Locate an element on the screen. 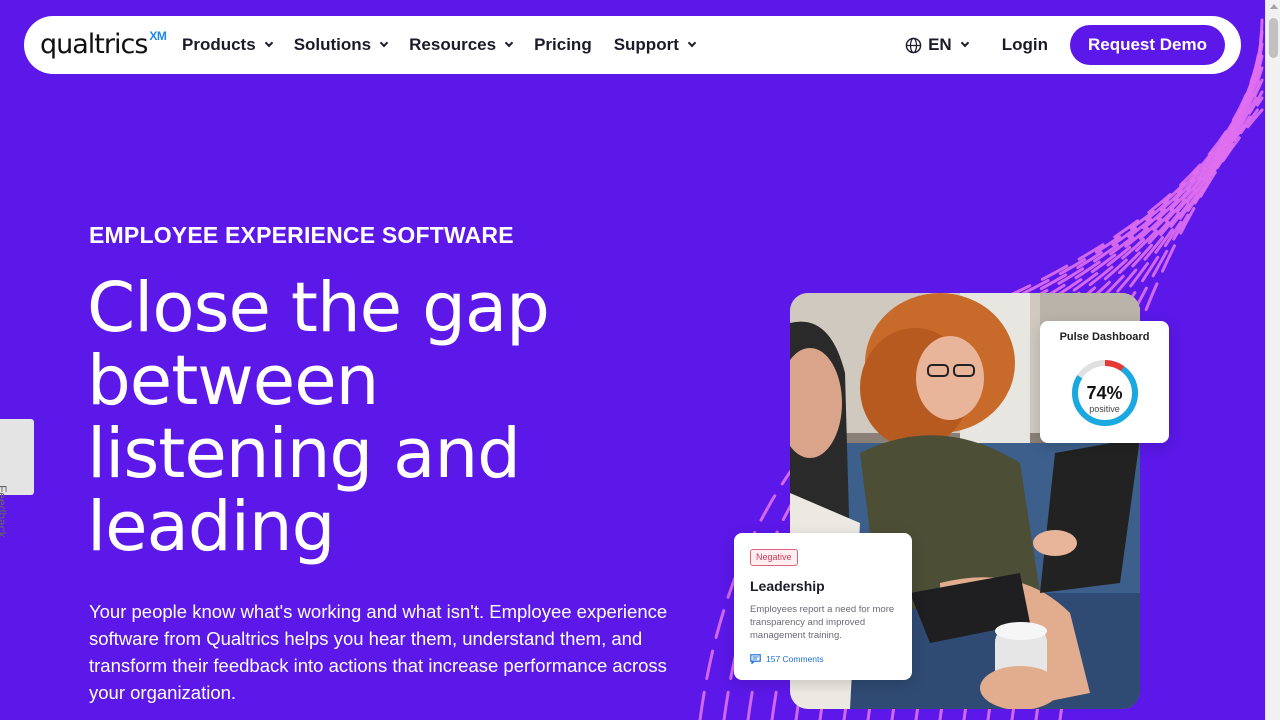  logo-xm-mark: XM is located at coordinates (158, 36).